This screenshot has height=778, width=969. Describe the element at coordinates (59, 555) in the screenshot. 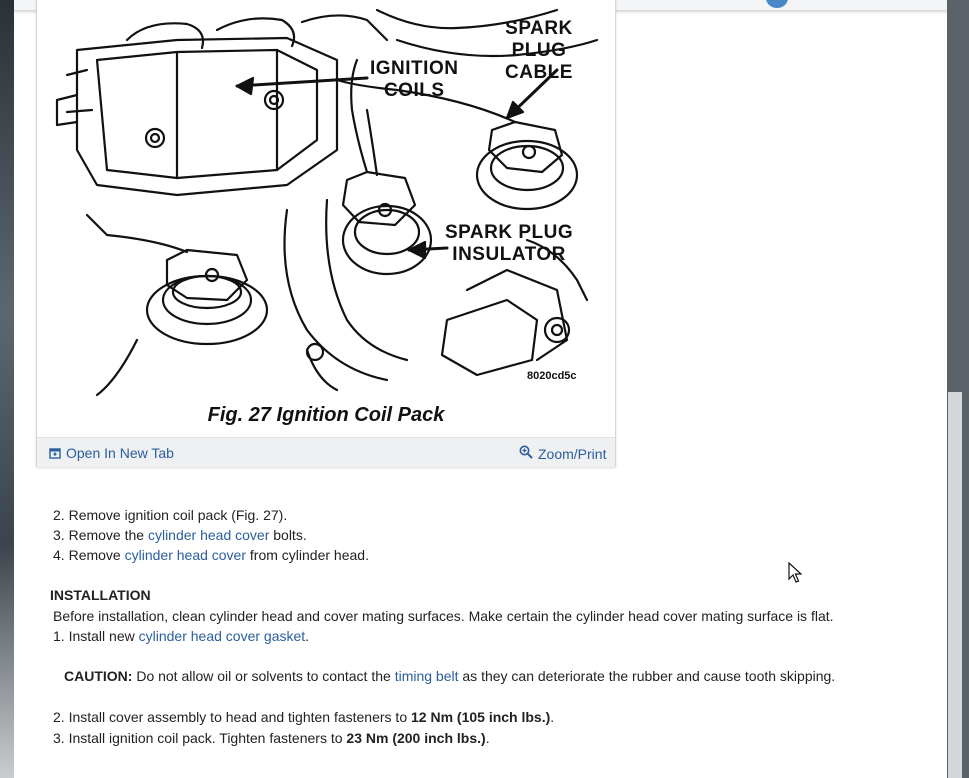

I see `step-number: 4.` at that location.